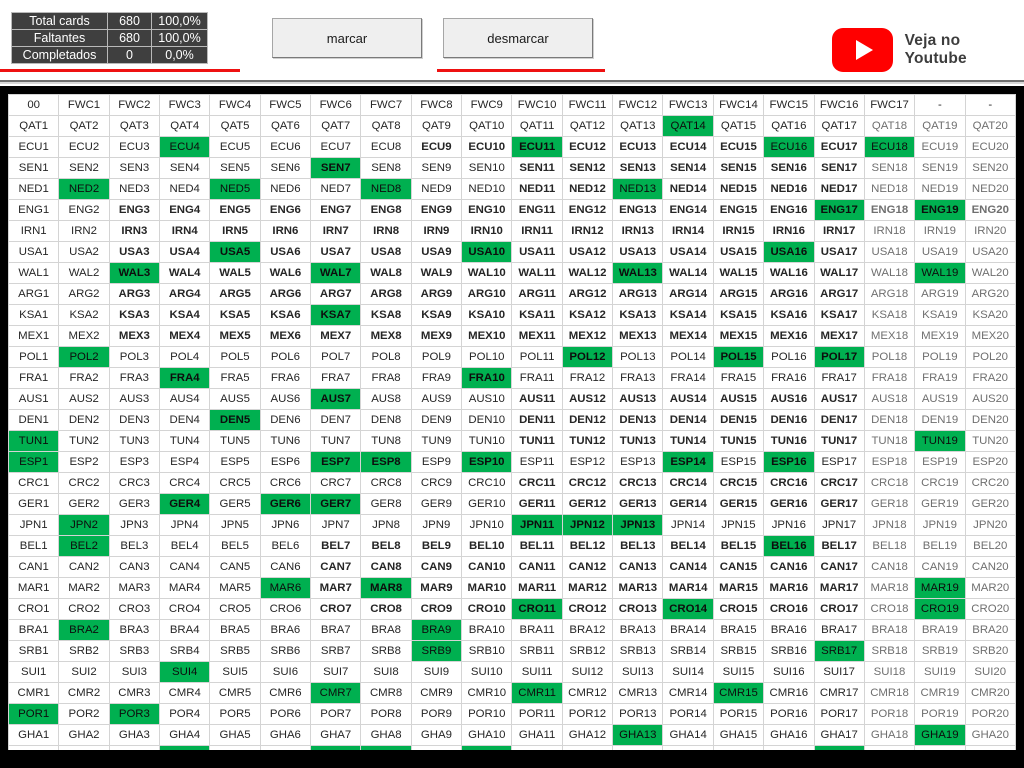 The height and width of the screenshot is (768, 1024). I want to click on card-cell: GHA12, so click(587, 735).